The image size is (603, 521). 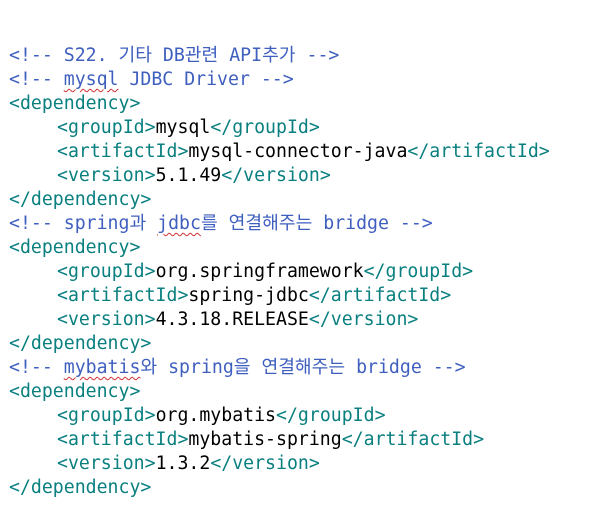 What do you see at coordinates (259, 271) in the screenshot?
I see `xml-value: org.springframework` at bounding box center [259, 271].